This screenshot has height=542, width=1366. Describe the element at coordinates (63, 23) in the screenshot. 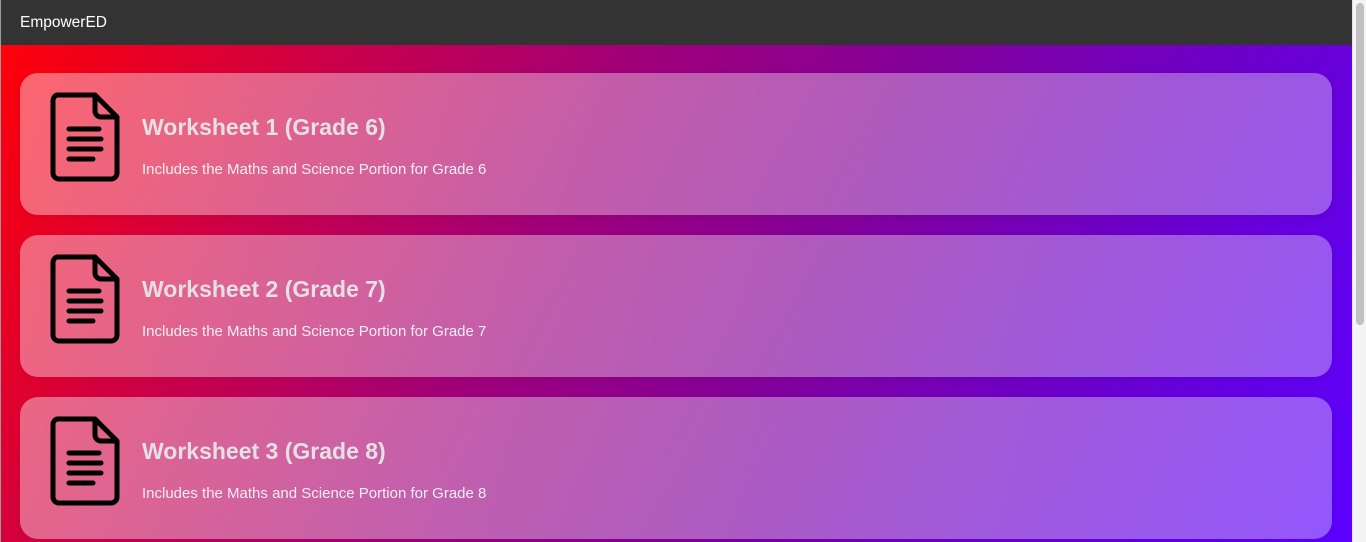

I see `brand-link: EmpowerED` at that location.